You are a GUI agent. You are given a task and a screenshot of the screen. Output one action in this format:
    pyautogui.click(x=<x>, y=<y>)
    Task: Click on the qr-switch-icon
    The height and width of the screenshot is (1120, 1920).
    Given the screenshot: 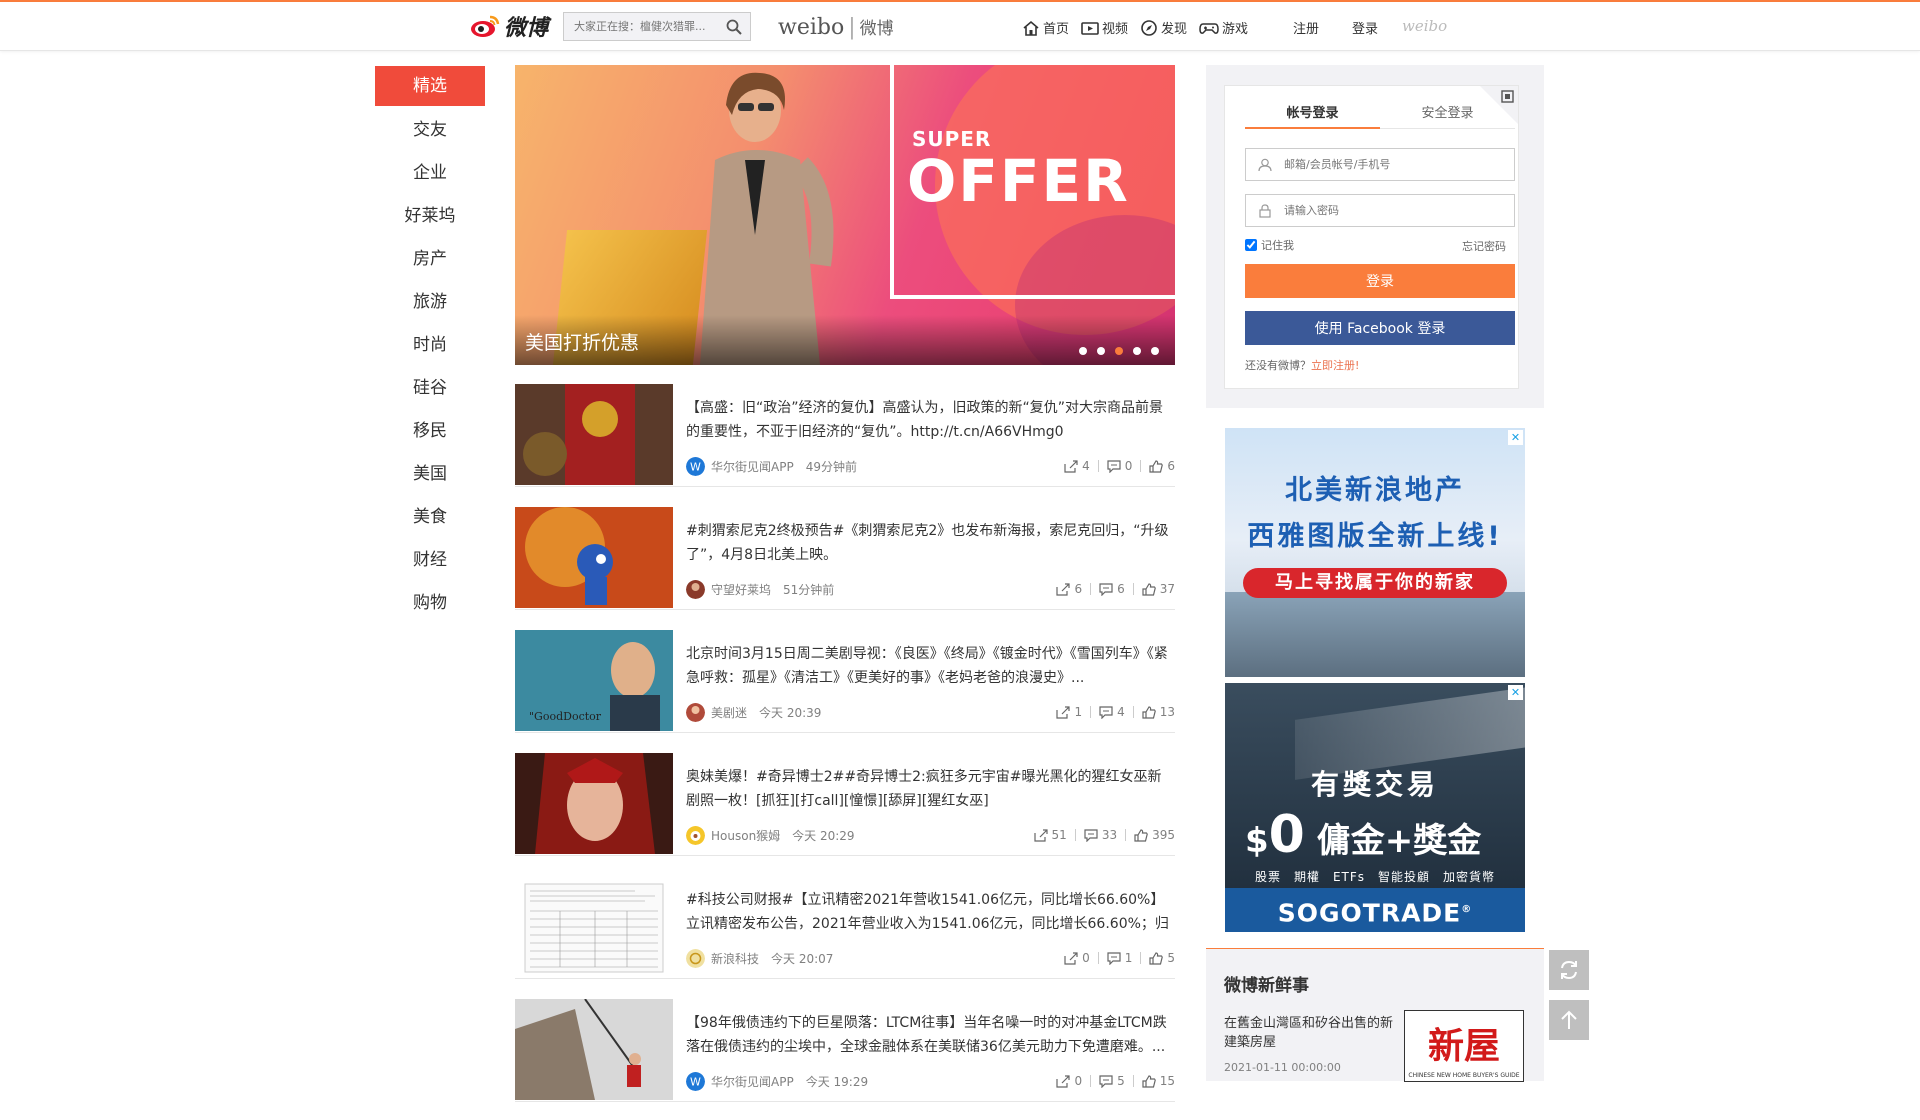 What is the action you would take?
    pyautogui.click(x=1499, y=105)
    